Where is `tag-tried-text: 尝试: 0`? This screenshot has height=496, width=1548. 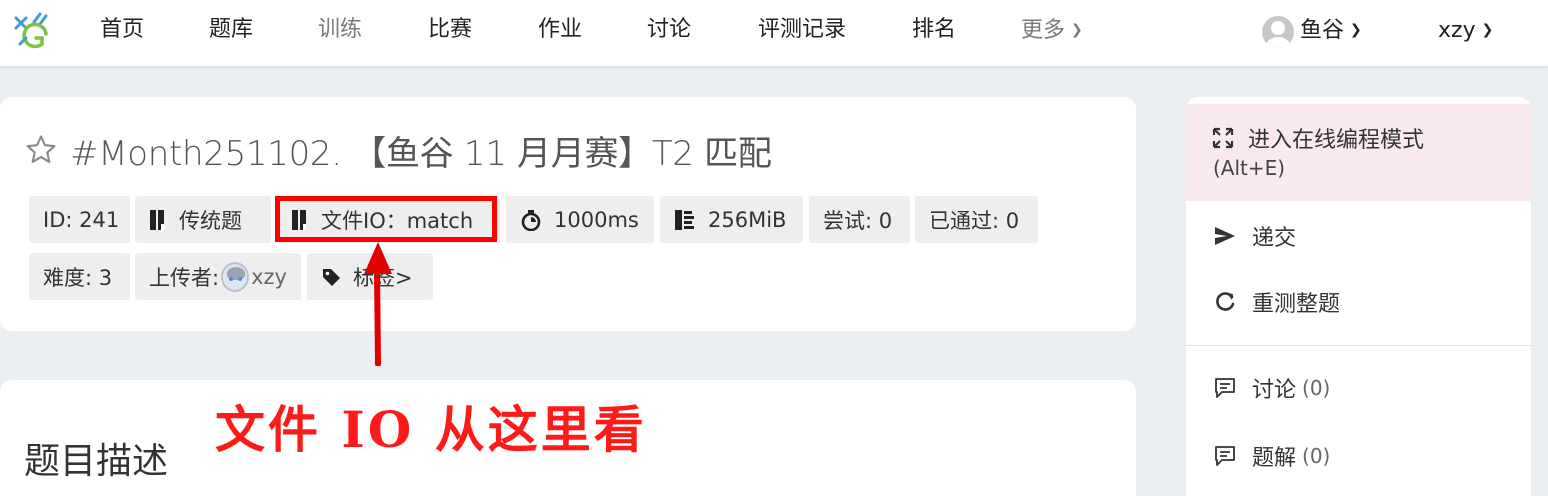 tag-tried-text: 尝试: 0 is located at coordinates (858, 220).